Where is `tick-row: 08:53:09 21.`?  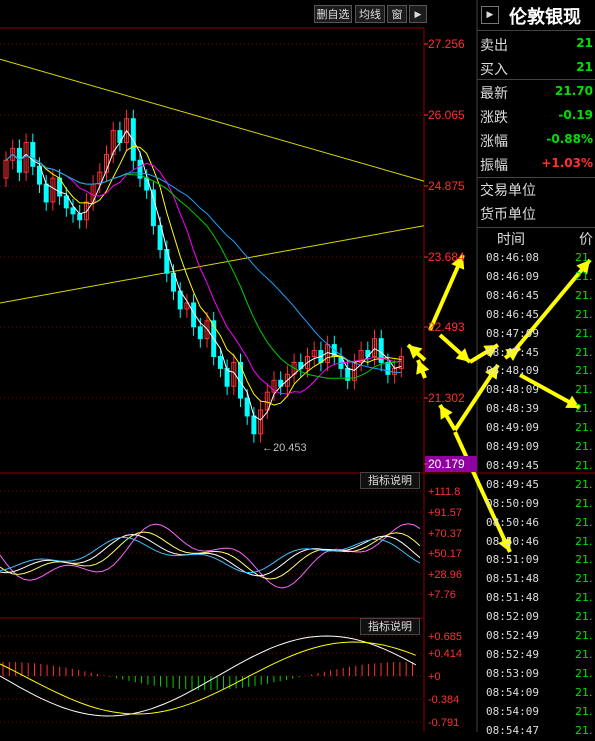 tick-row: 08:53:09 21. is located at coordinates (536, 674).